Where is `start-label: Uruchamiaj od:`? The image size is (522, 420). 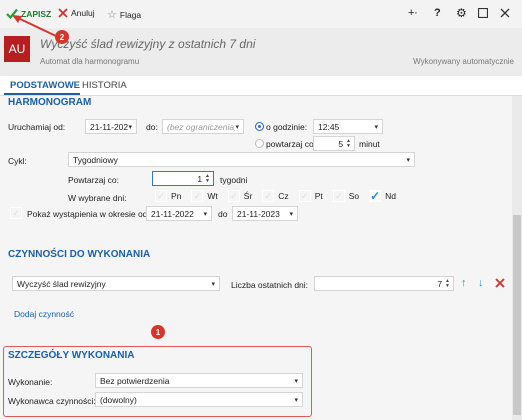
start-label: Uruchamiaj od: is located at coordinates (37, 127).